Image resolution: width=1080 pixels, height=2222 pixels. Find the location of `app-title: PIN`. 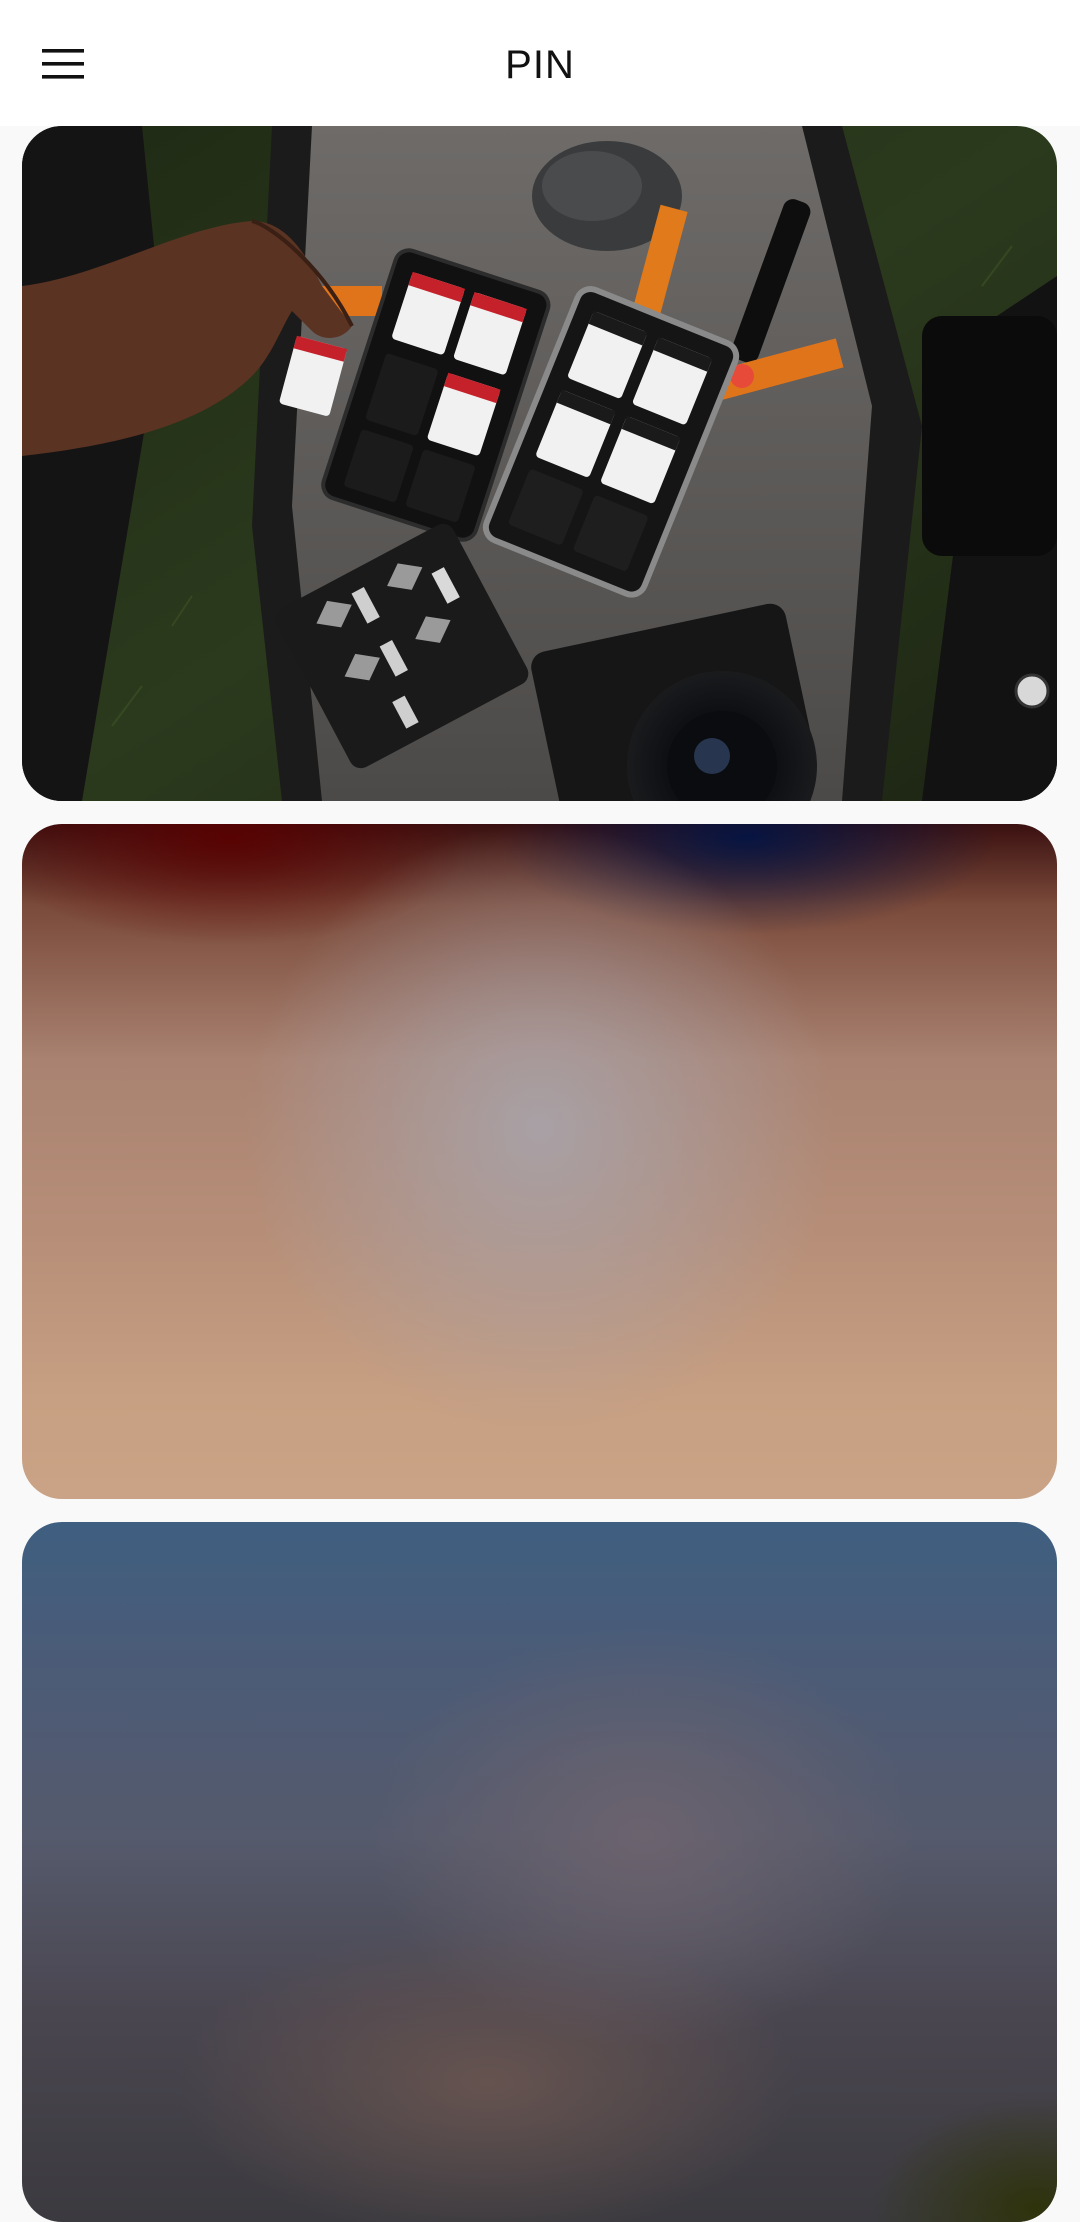

app-title: PIN is located at coordinates (540, 65).